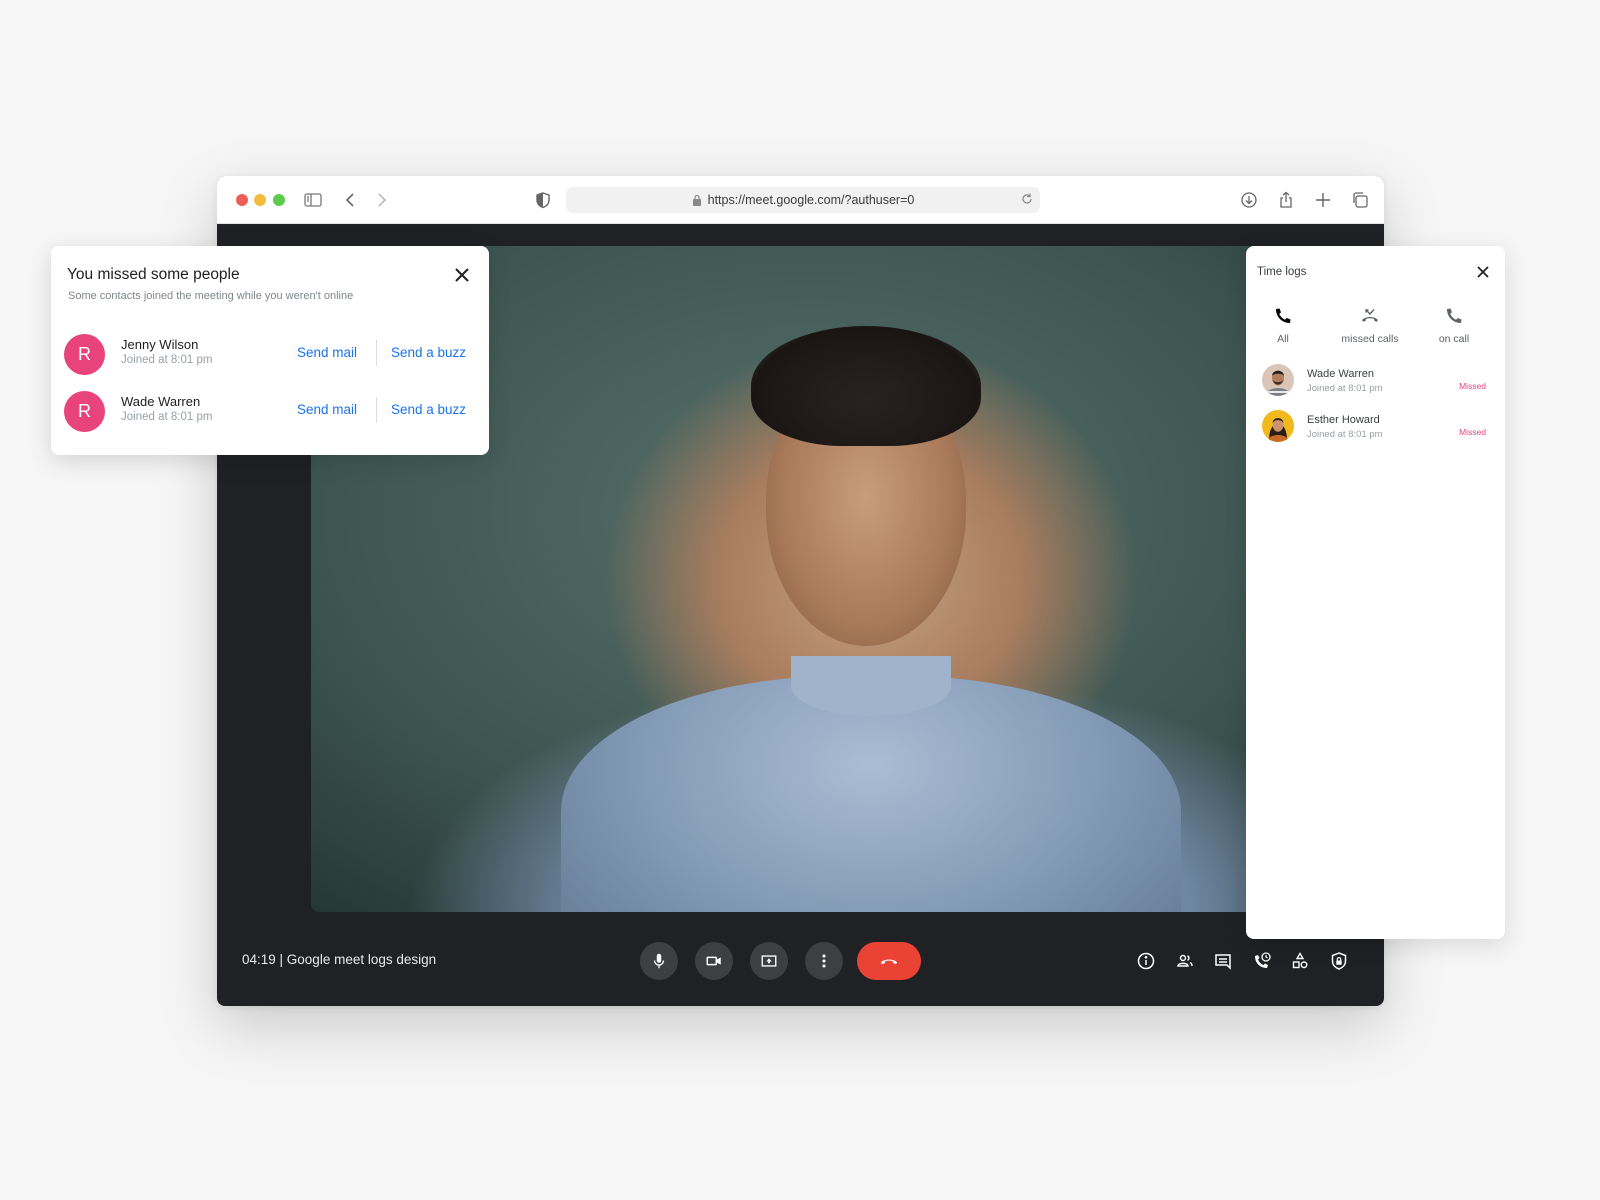  I want to click on hang-up-icon, so click(889, 962).